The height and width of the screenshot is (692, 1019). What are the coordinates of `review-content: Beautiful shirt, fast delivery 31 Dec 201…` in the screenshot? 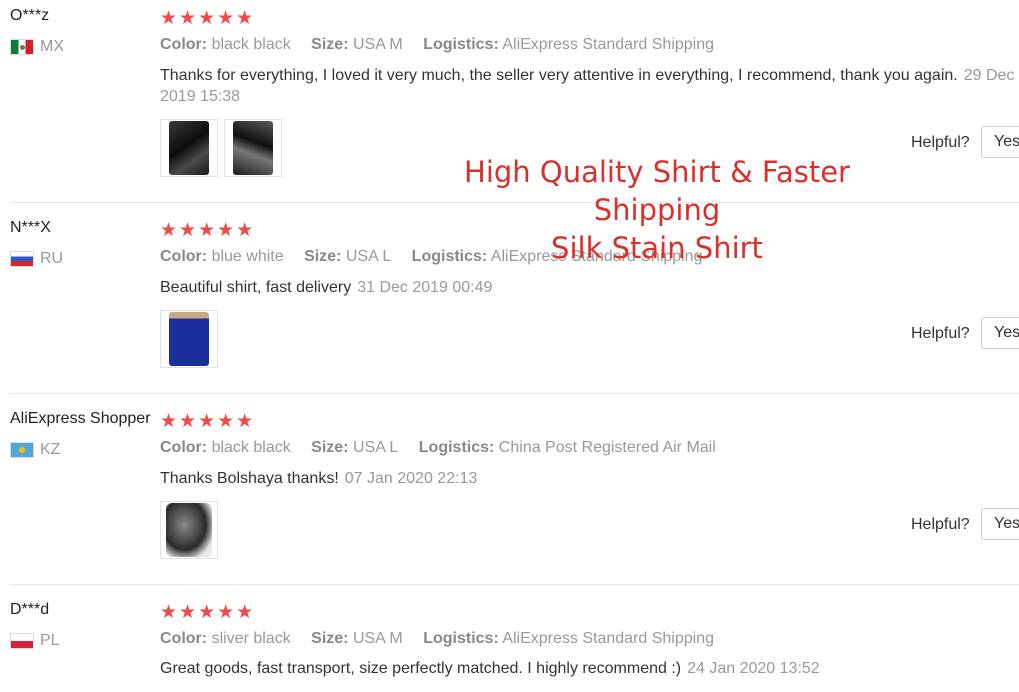 It's located at (589, 287).